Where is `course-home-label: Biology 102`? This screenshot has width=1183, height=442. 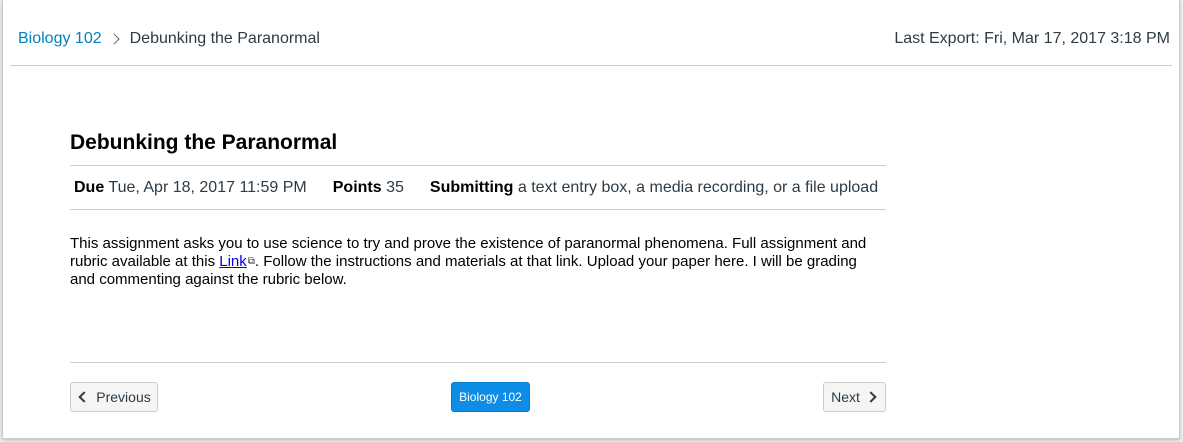
course-home-label: Biology 102 is located at coordinates (490, 397).